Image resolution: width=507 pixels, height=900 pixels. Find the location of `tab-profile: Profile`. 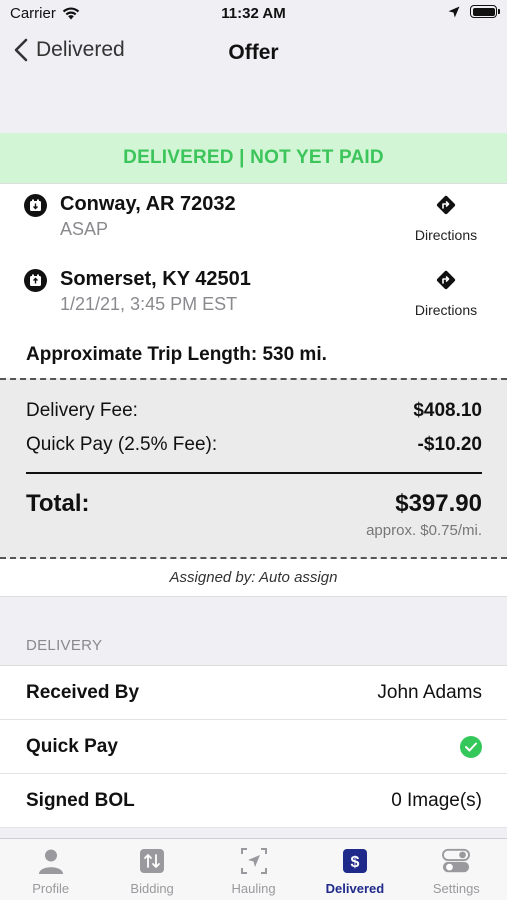

tab-profile: Profile is located at coordinates (50, 869).